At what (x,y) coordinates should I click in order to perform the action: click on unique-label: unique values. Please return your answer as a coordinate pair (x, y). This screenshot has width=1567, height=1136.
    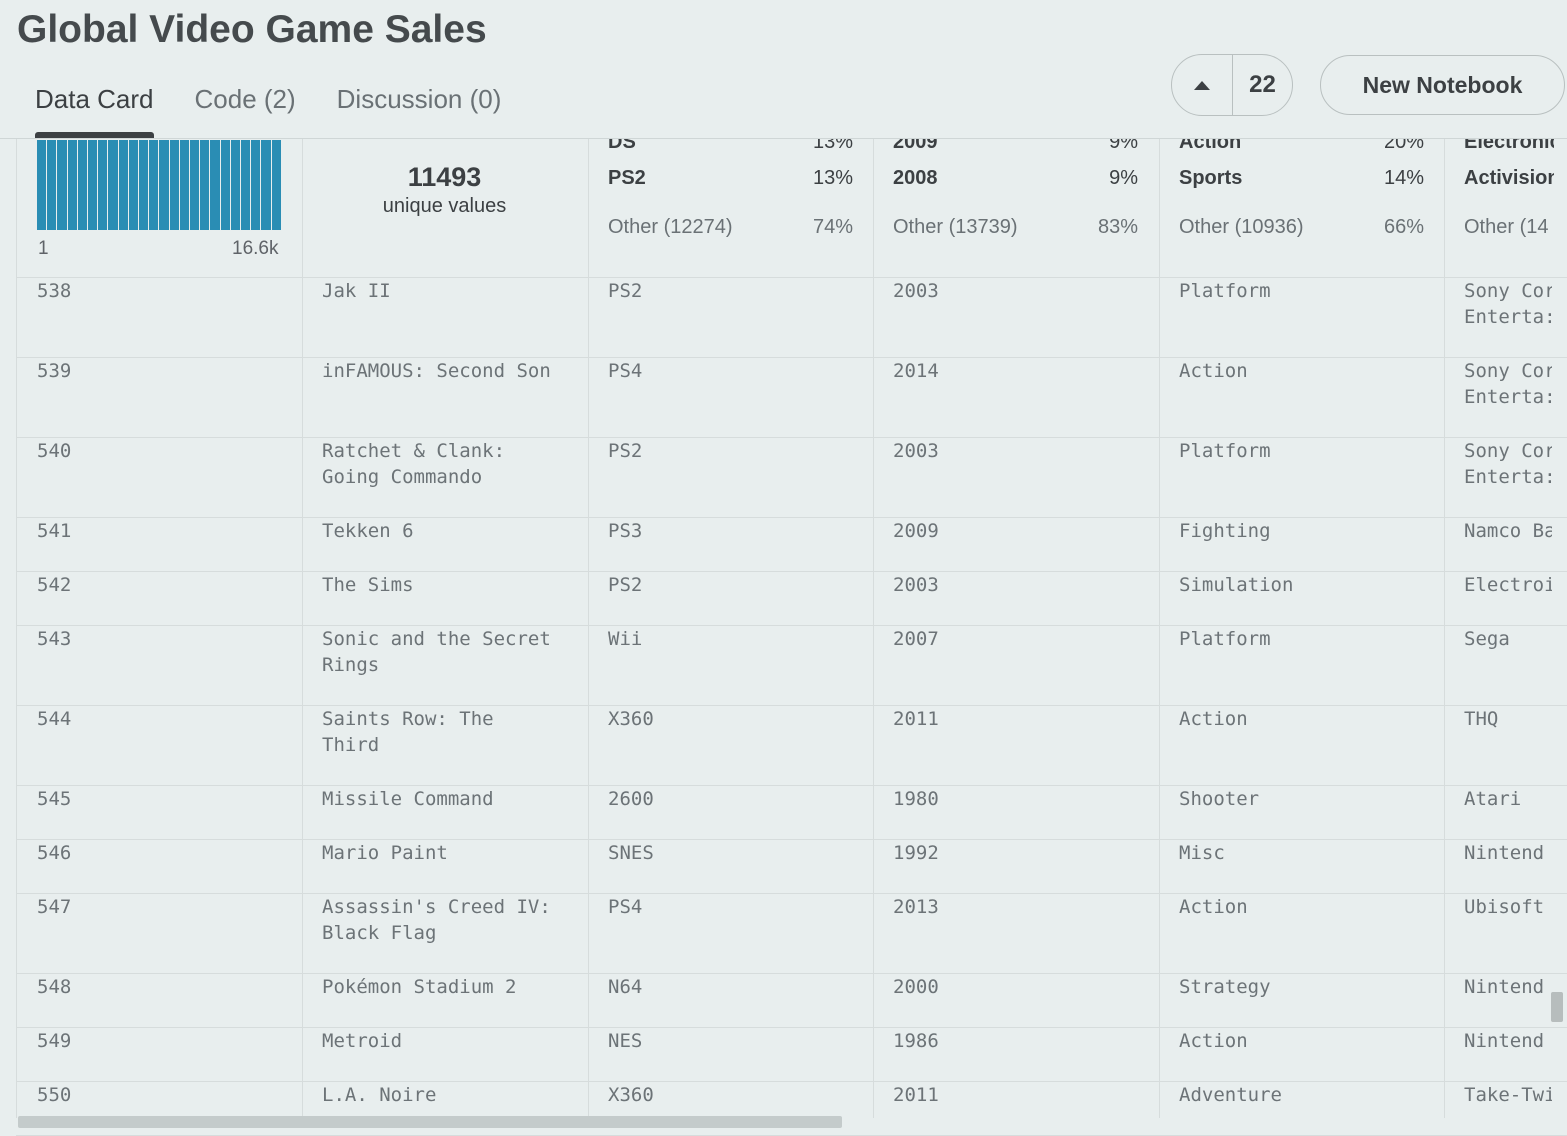
    Looking at the image, I should click on (444, 206).